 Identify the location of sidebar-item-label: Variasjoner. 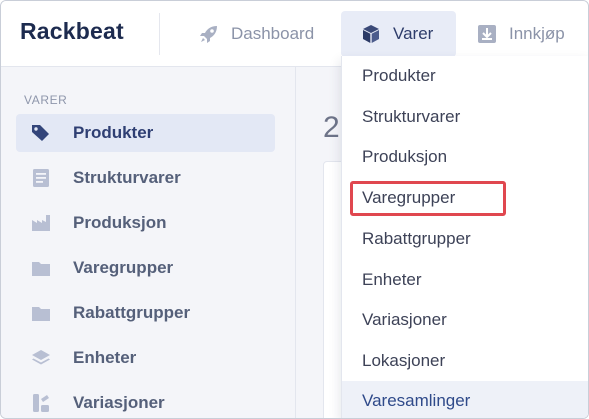
(119, 402).